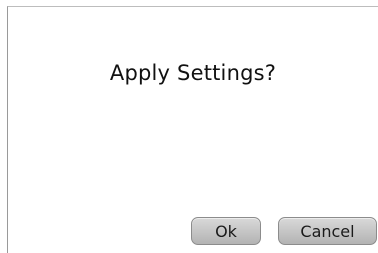 Image resolution: width=378 pixels, height=253 pixels. I want to click on cancel-button: Cancel, so click(327, 231).